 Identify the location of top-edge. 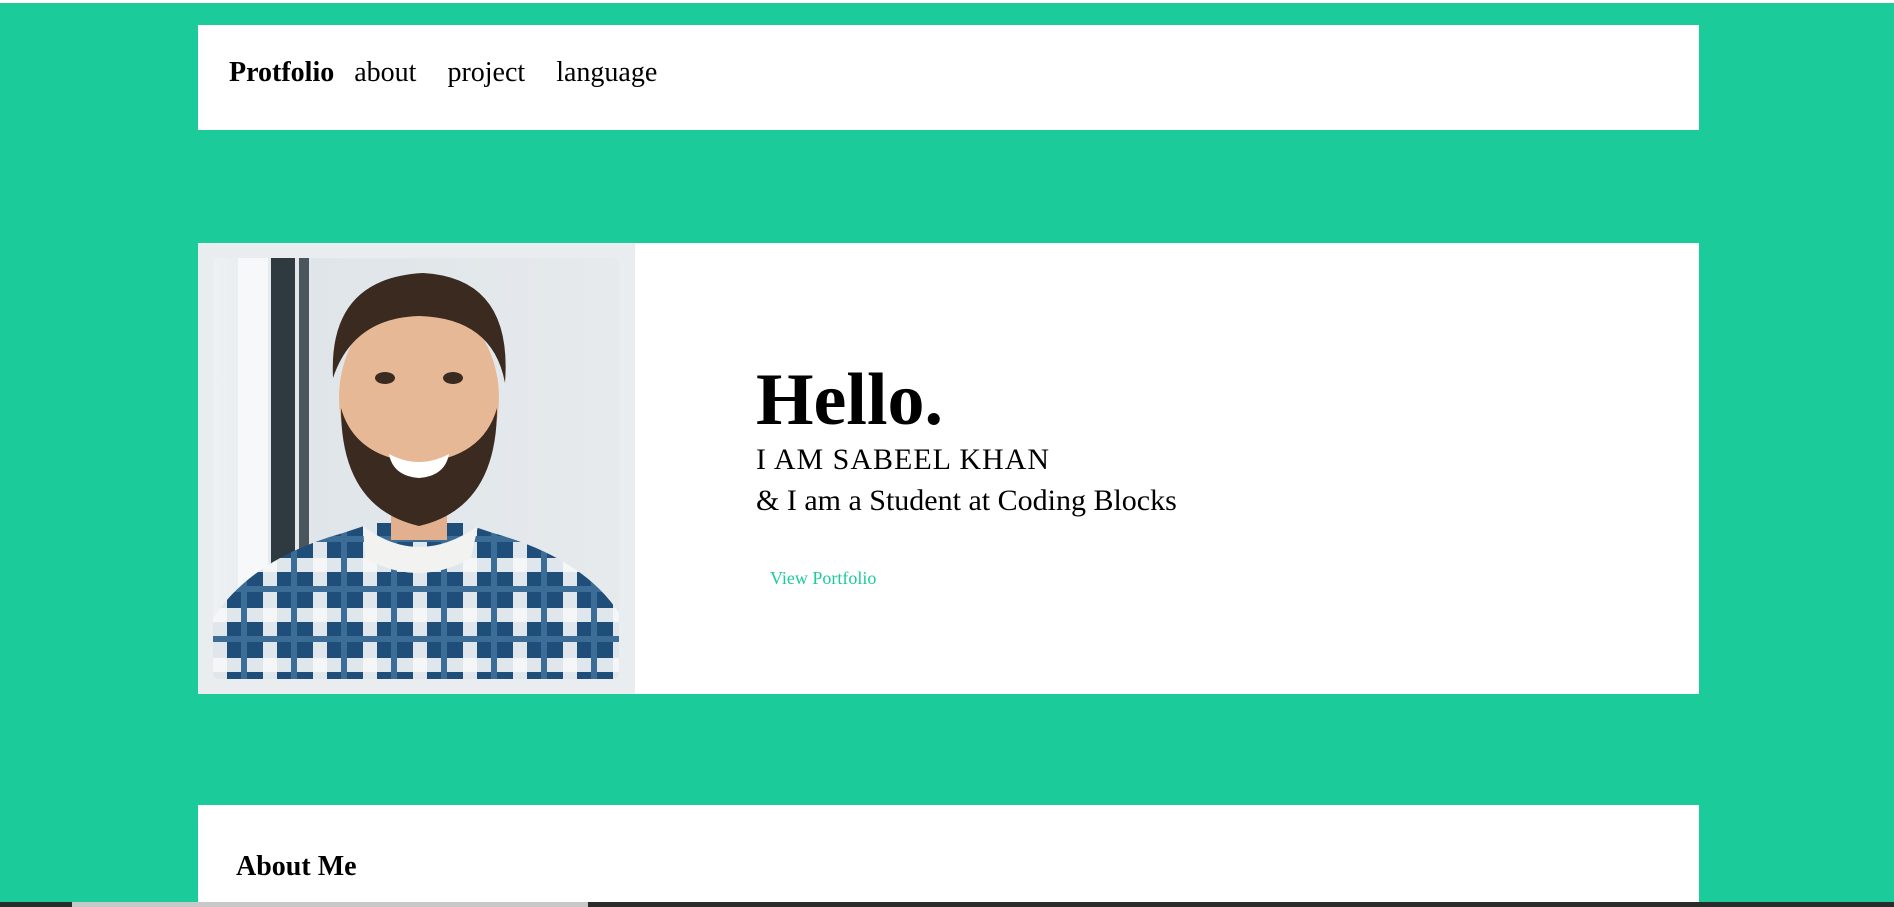
(947, 1).